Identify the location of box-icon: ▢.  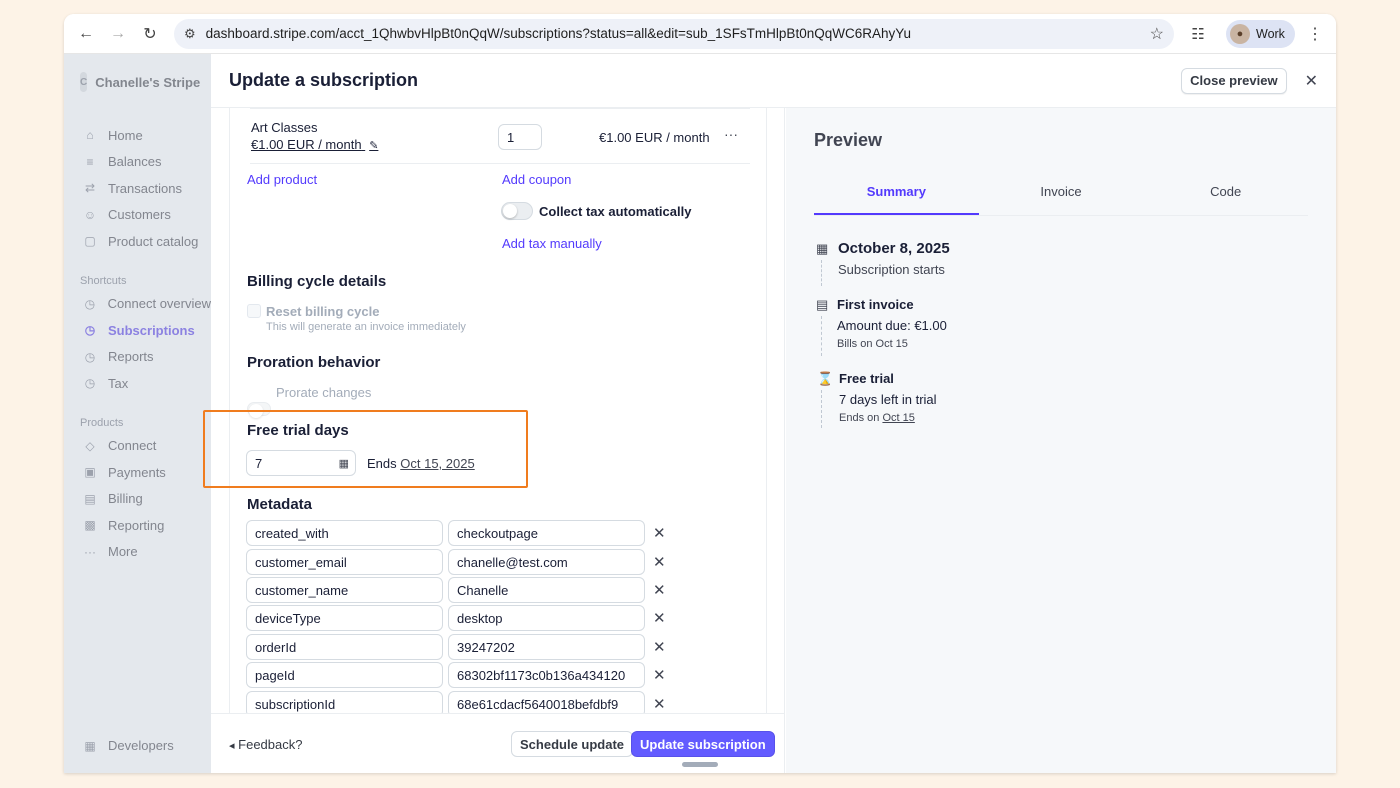
(90, 241).